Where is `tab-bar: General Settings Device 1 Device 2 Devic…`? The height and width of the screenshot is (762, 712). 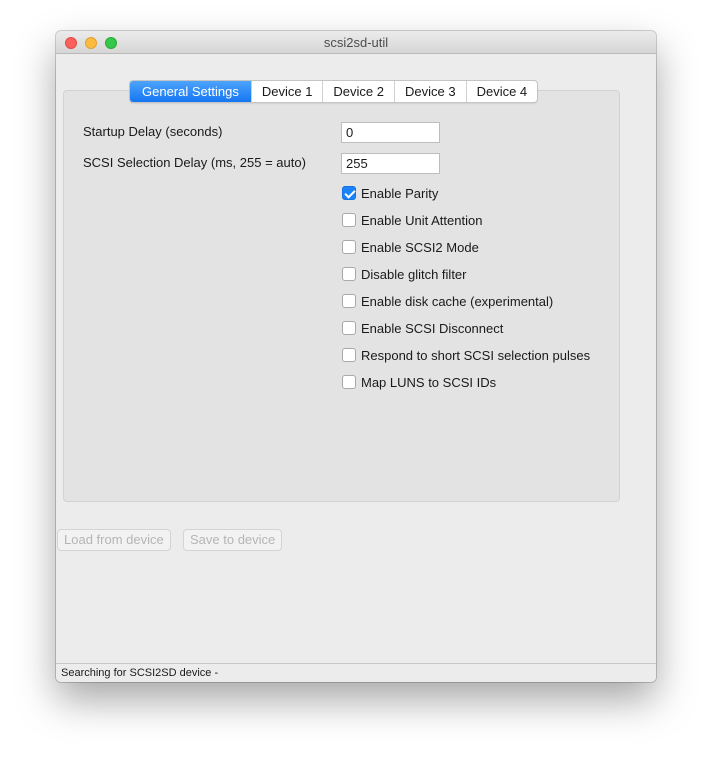 tab-bar: General Settings Device 1 Device 2 Devic… is located at coordinates (334, 91).